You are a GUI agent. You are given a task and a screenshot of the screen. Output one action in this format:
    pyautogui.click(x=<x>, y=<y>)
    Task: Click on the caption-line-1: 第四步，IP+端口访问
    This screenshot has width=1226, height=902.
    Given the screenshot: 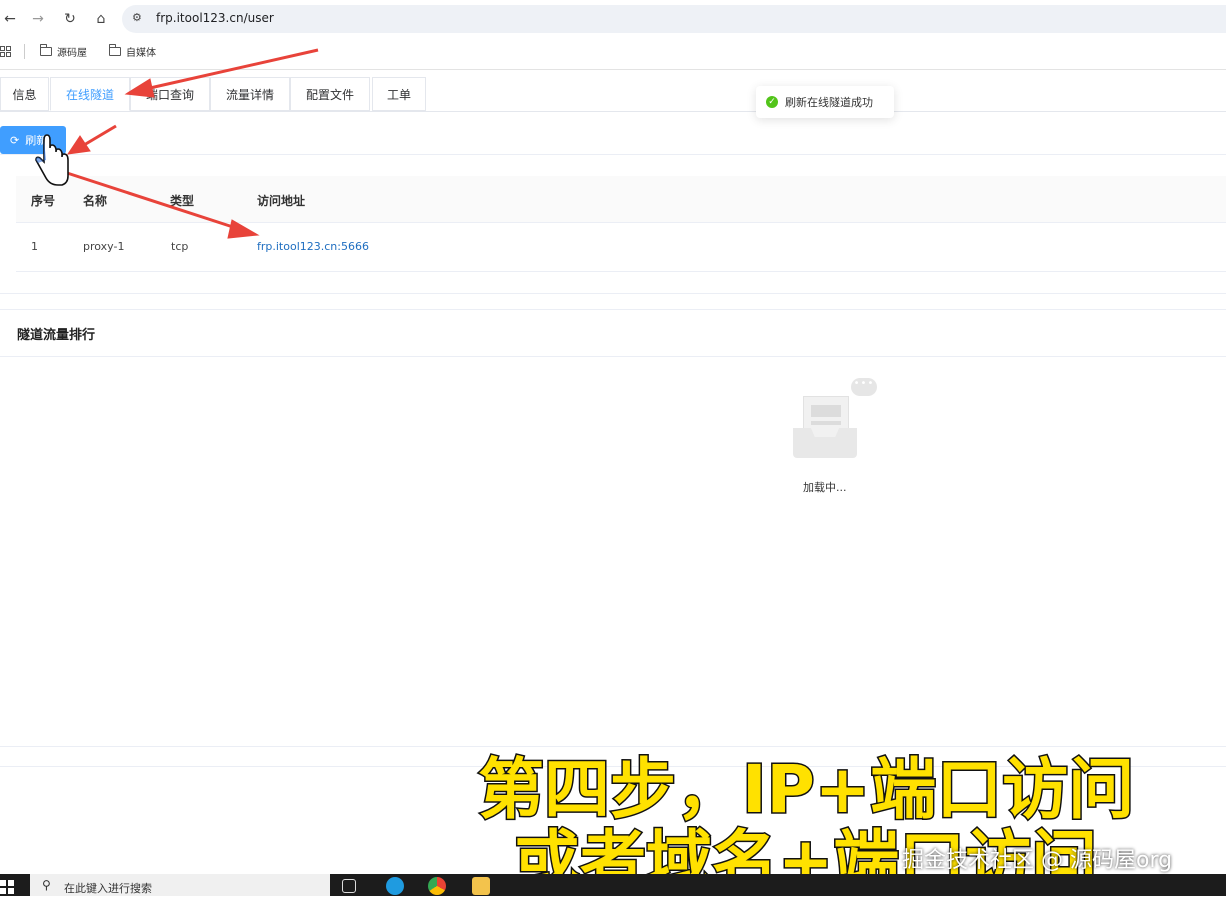 What is the action you would take?
    pyautogui.click(x=805, y=790)
    